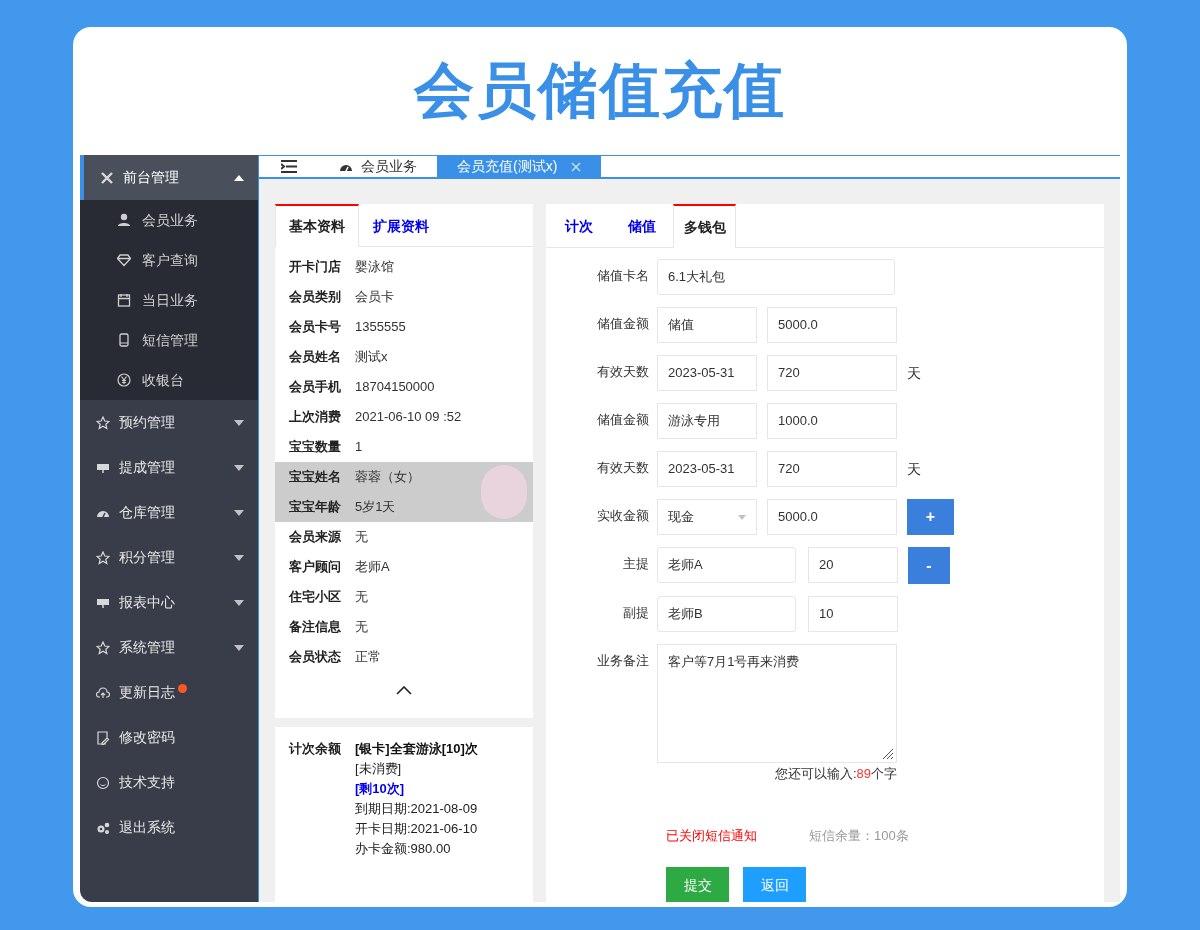  Describe the element at coordinates (103, 827) in the screenshot. I see `gears-icon` at that location.